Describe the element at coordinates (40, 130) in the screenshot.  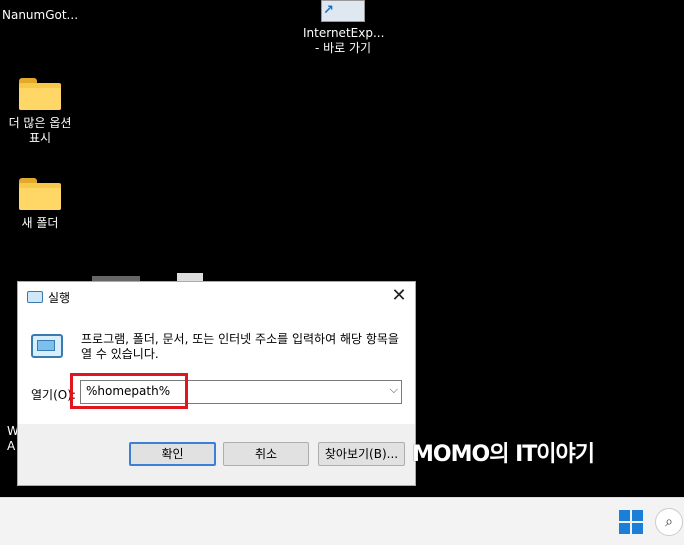
I see `desktop-icon-label: 더 많은 옵션 표시` at that location.